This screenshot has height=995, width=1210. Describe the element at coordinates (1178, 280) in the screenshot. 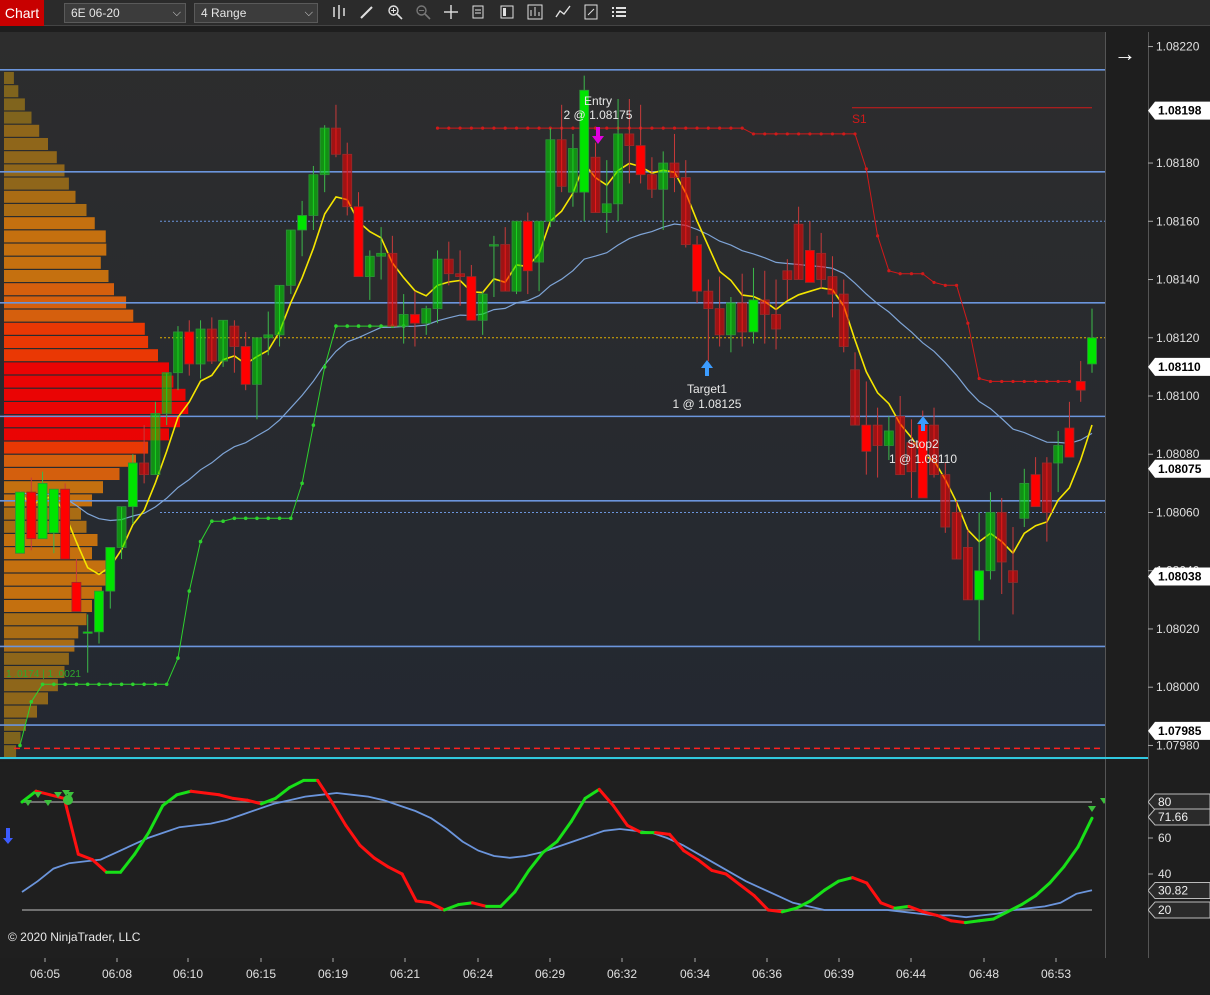

I see `price-axis-label: 1.08140` at that location.